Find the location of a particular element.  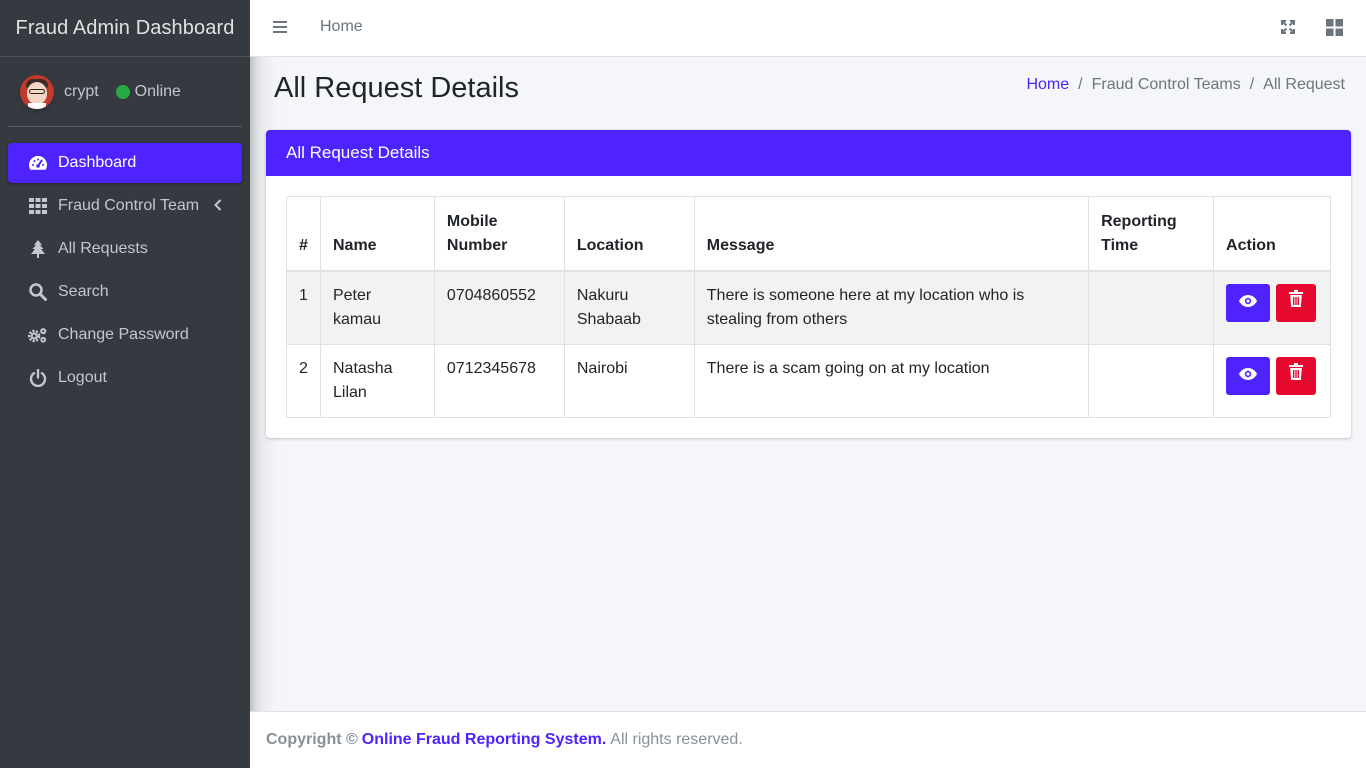

cell-number: 2 is located at coordinates (303, 380).